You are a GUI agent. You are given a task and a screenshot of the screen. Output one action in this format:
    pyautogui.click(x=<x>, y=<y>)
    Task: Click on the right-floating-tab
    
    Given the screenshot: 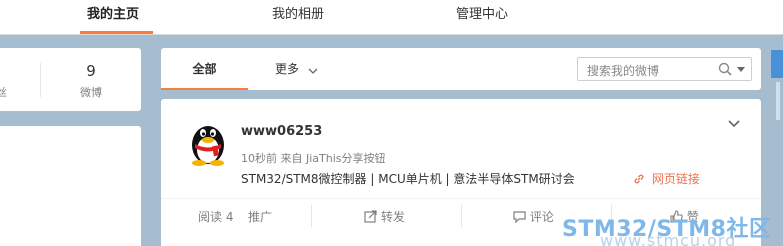 What is the action you would take?
    pyautogui.click(x=777, y=64)
    